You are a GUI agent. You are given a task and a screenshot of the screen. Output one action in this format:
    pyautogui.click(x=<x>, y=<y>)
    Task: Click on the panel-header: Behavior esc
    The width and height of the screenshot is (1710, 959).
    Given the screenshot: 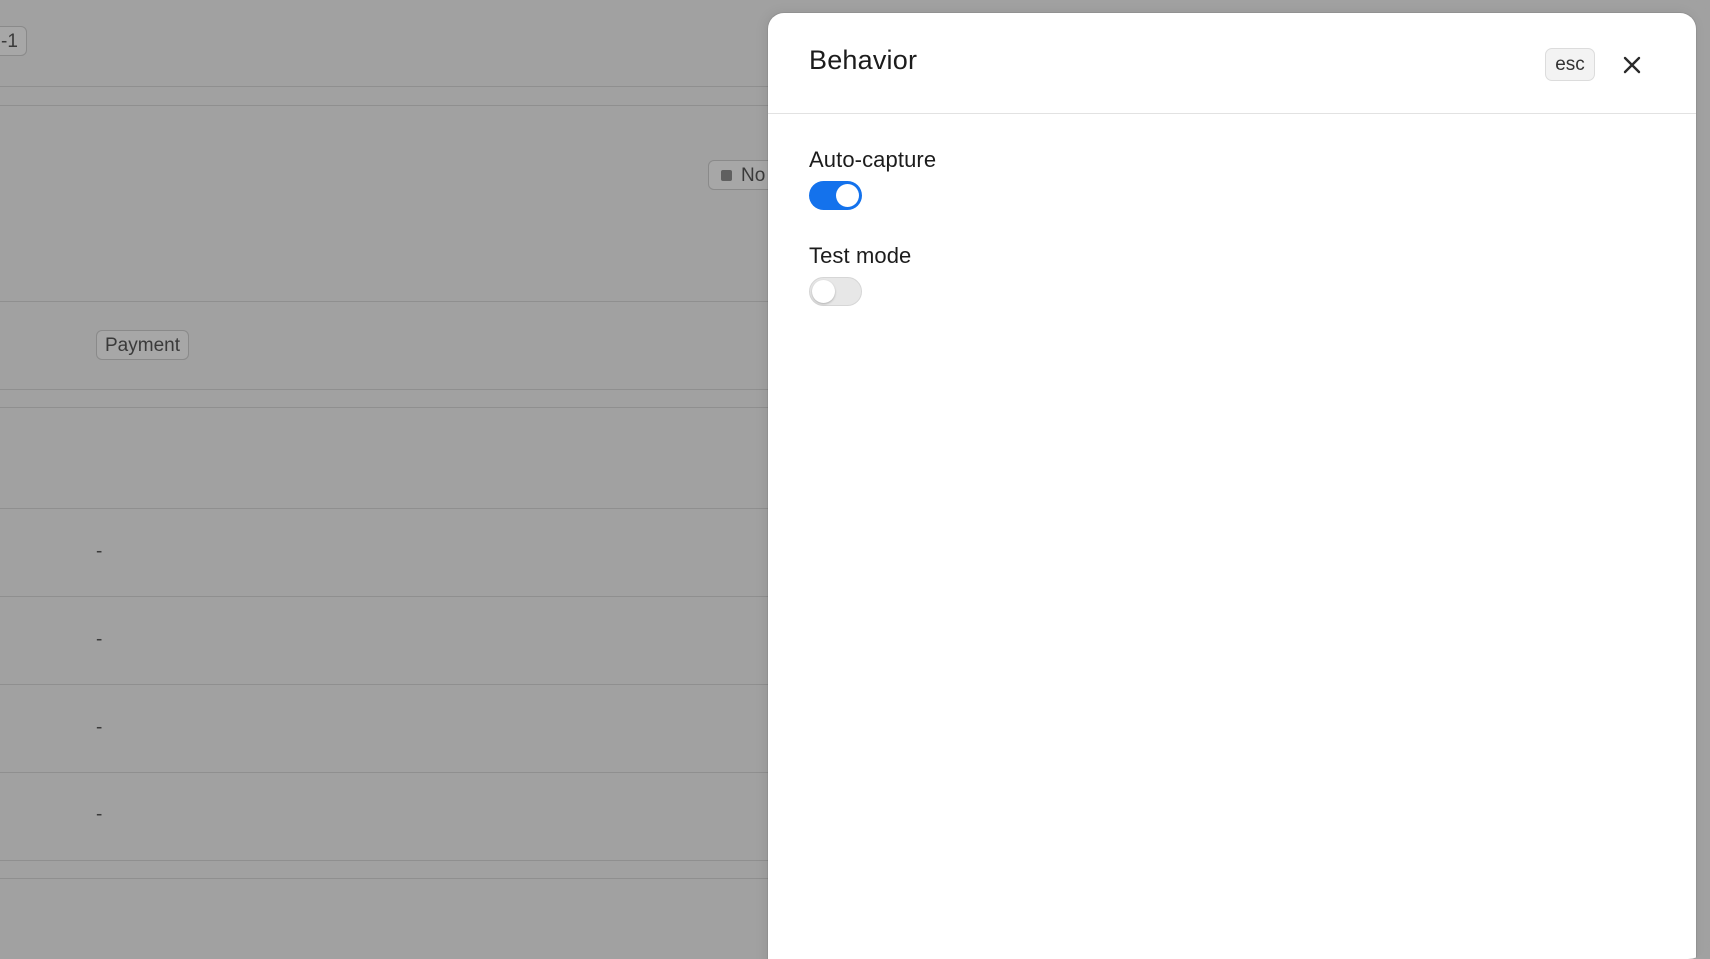 What is the action you would take?
    pyautogui.click(x=1232, y=63)
    